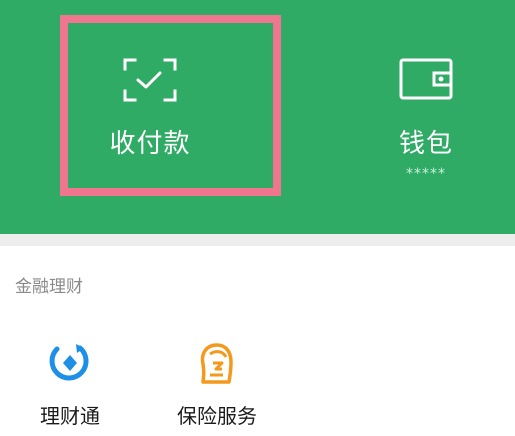  I want to click on service-licaitong: 理财通, so click(70, 385).